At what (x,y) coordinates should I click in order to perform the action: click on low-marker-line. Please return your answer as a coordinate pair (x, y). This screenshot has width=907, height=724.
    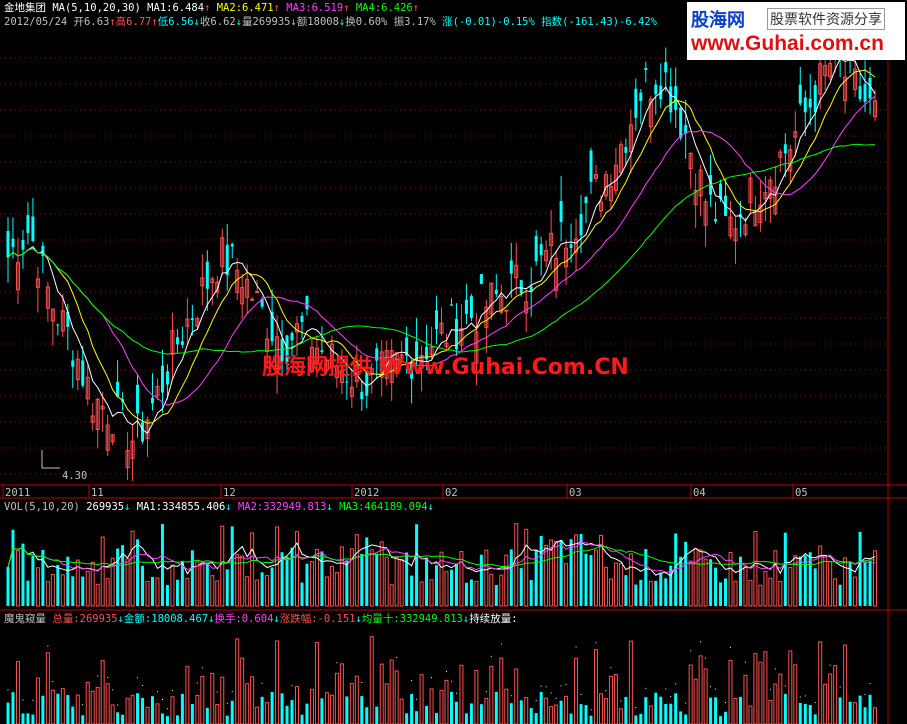
    Looking at the image, I should click on (50, 459).